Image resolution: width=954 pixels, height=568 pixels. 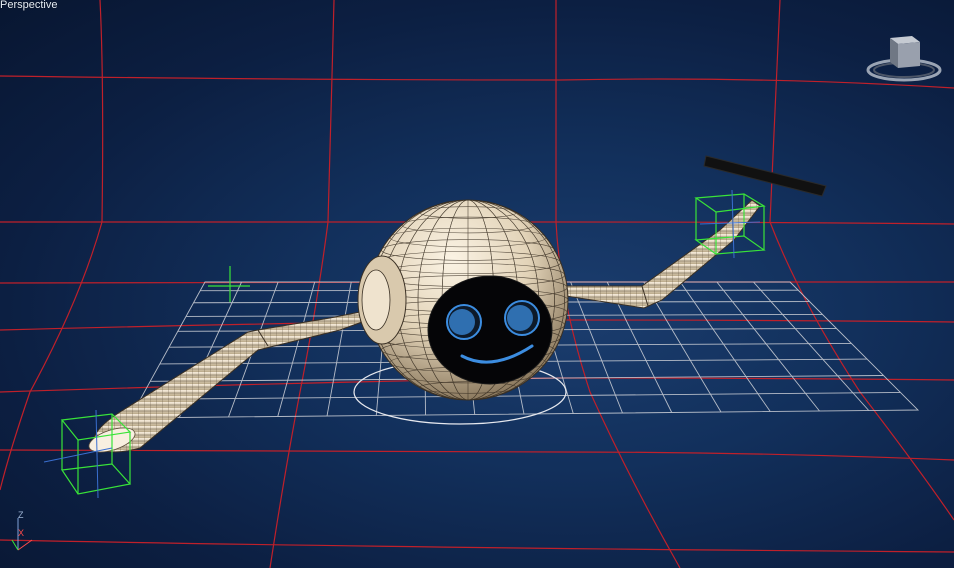 I want to click on right-hand-rod, so click(x=765, y=176).